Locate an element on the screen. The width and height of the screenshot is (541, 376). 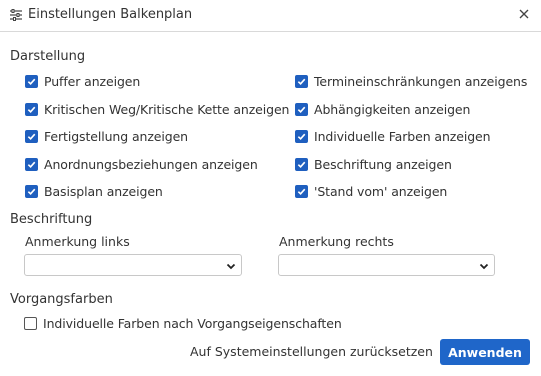
checkbox-show-dependencies: Abhängigkeiten anzeigen is located at coordinates (382, 109).